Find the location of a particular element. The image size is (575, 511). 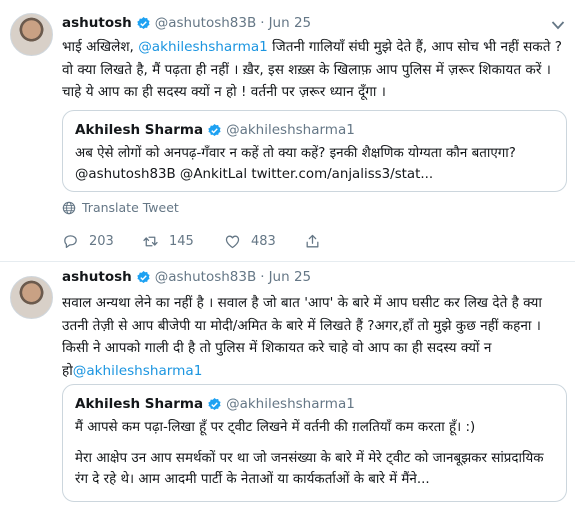

reply-count: 203 is located at coordinates (101, 241).